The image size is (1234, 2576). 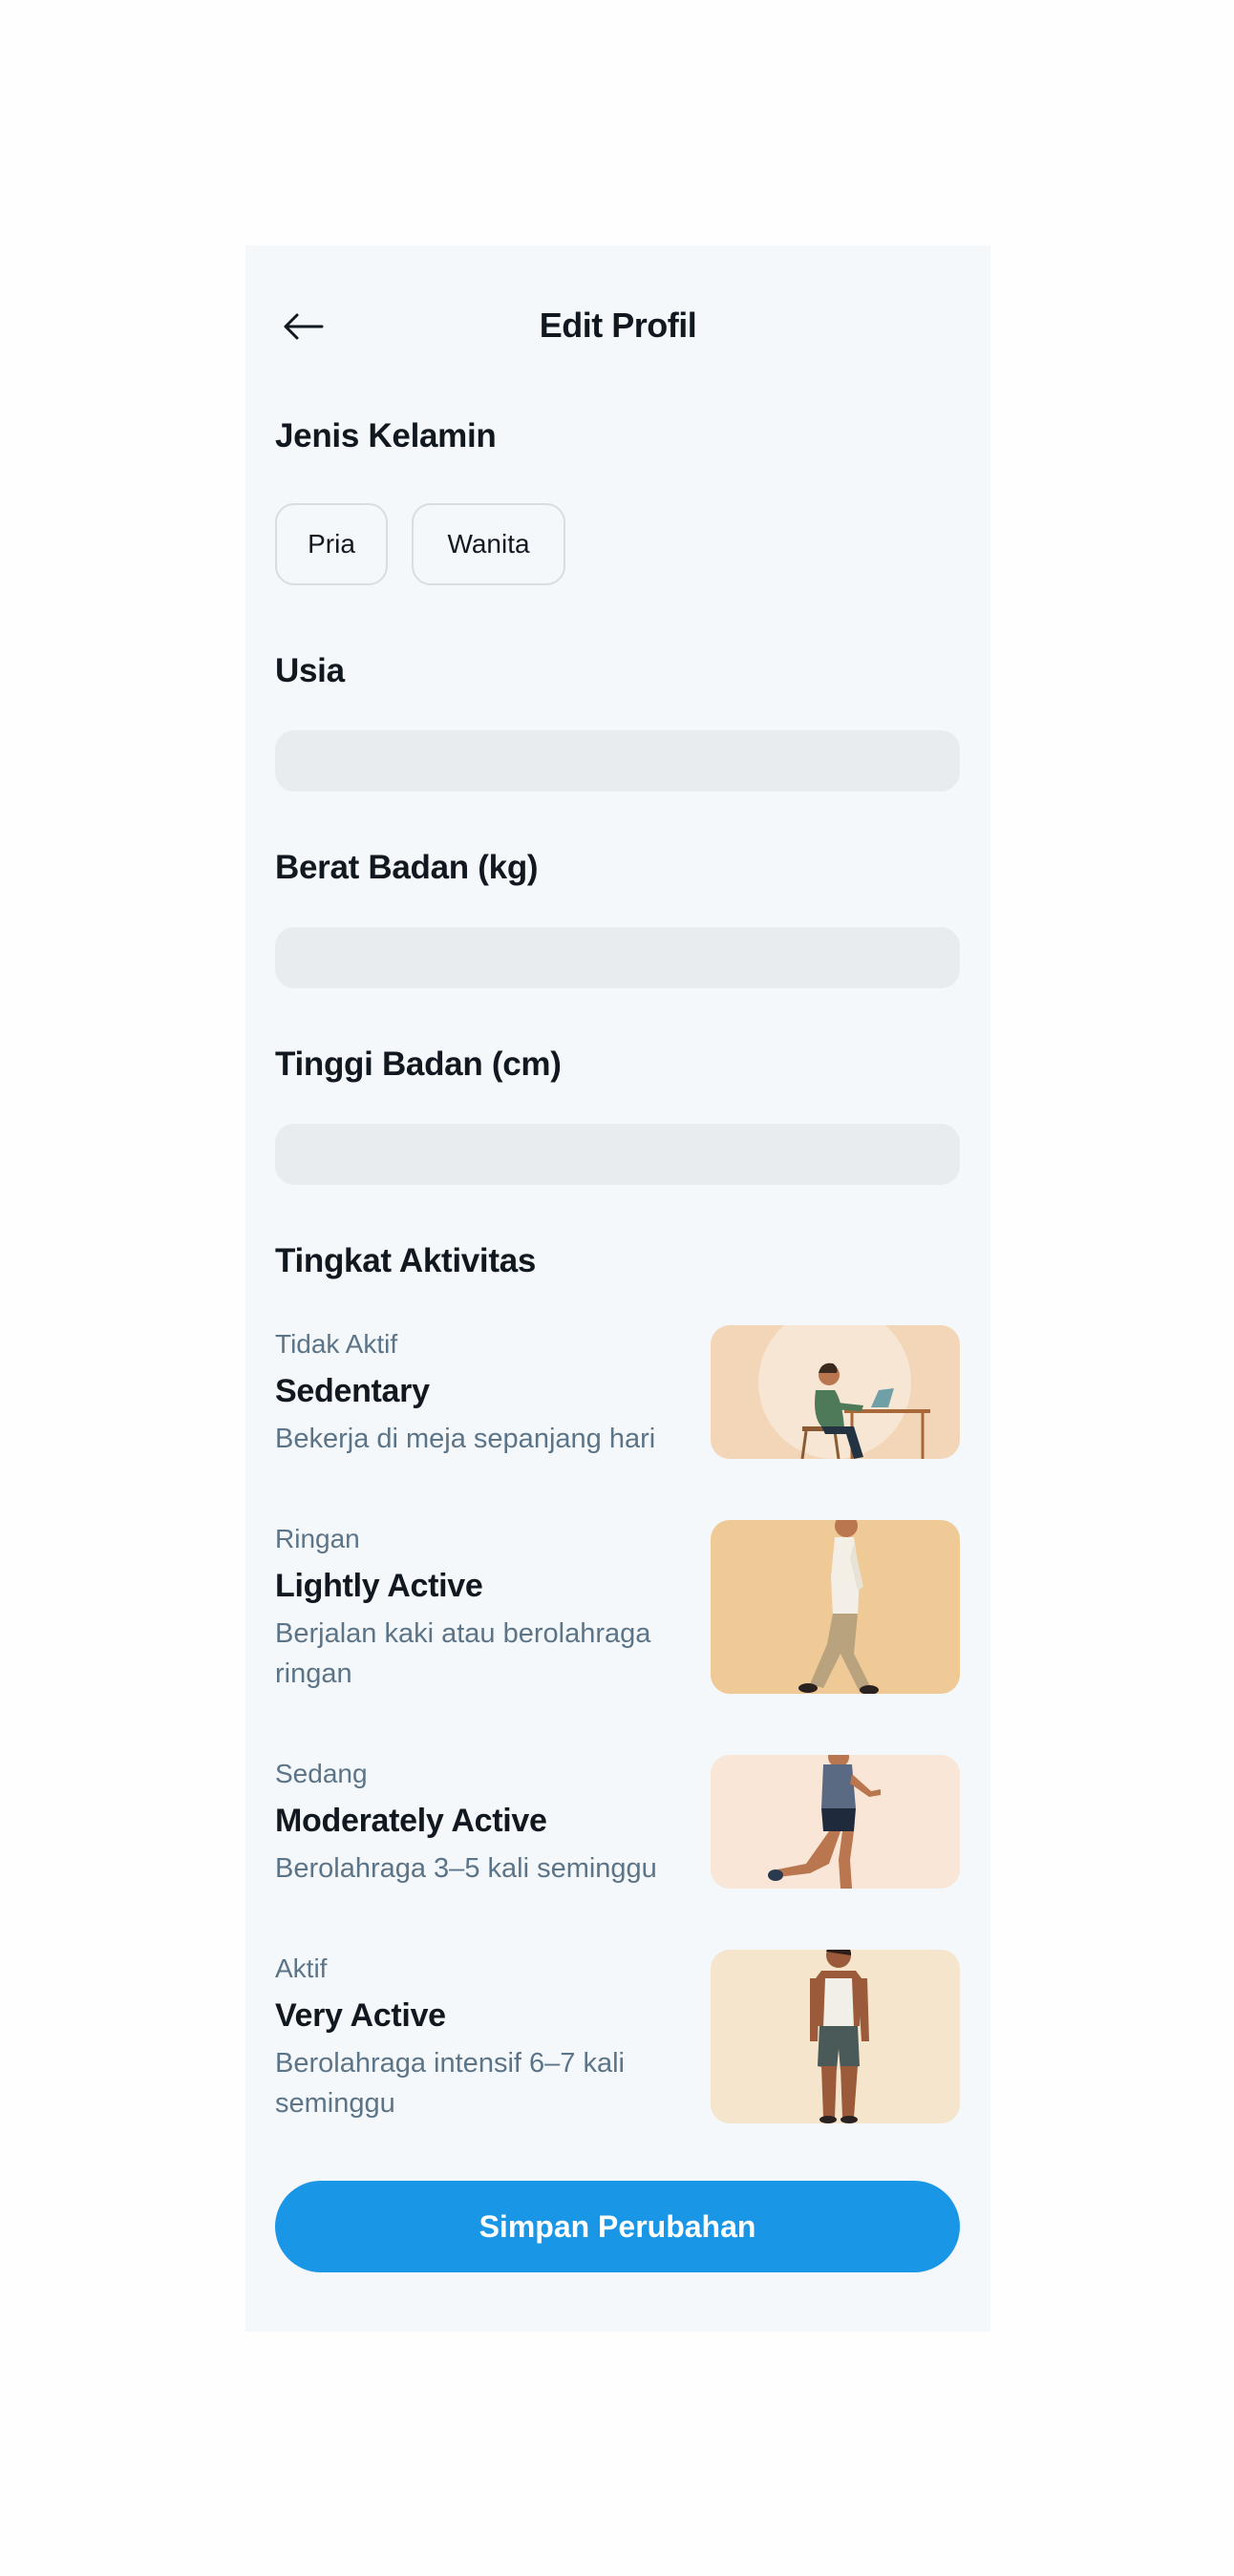 What do you see at coordinates (379, 1586) in the screenshot?
I see `activity-name: Lightly Active` at bounding box center [379, 1586].